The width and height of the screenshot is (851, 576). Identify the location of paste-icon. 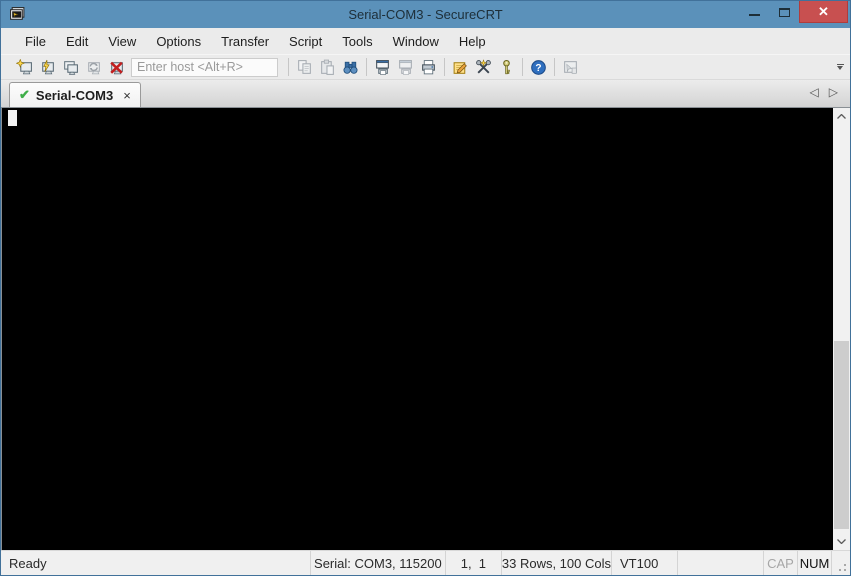
(327, 67).